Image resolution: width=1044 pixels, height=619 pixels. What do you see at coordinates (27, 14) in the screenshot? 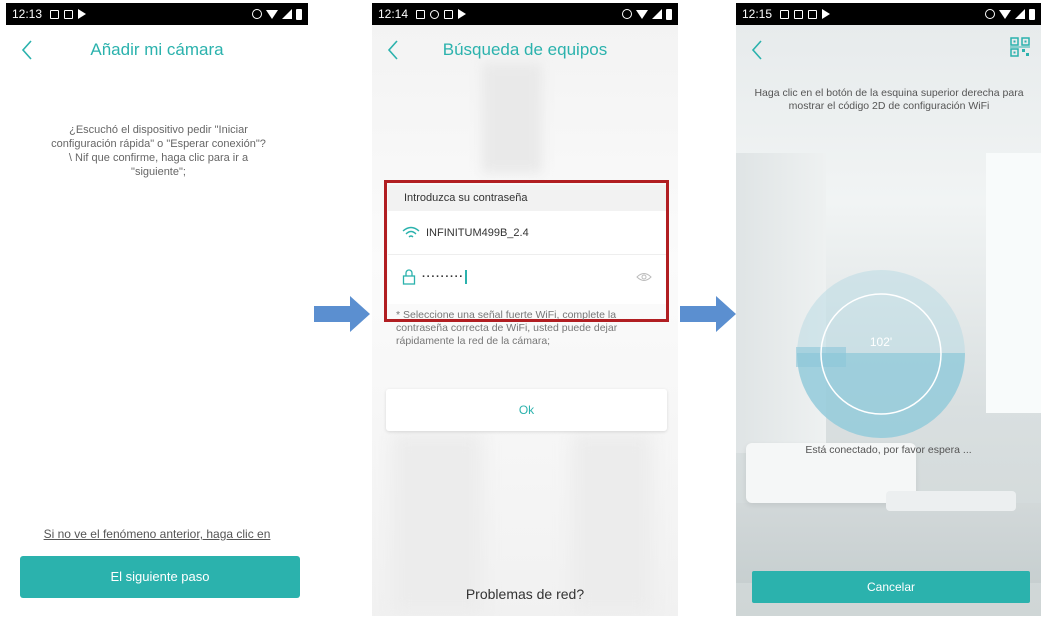
I see `status-time: 12:13` at bounding box center [27, 14].